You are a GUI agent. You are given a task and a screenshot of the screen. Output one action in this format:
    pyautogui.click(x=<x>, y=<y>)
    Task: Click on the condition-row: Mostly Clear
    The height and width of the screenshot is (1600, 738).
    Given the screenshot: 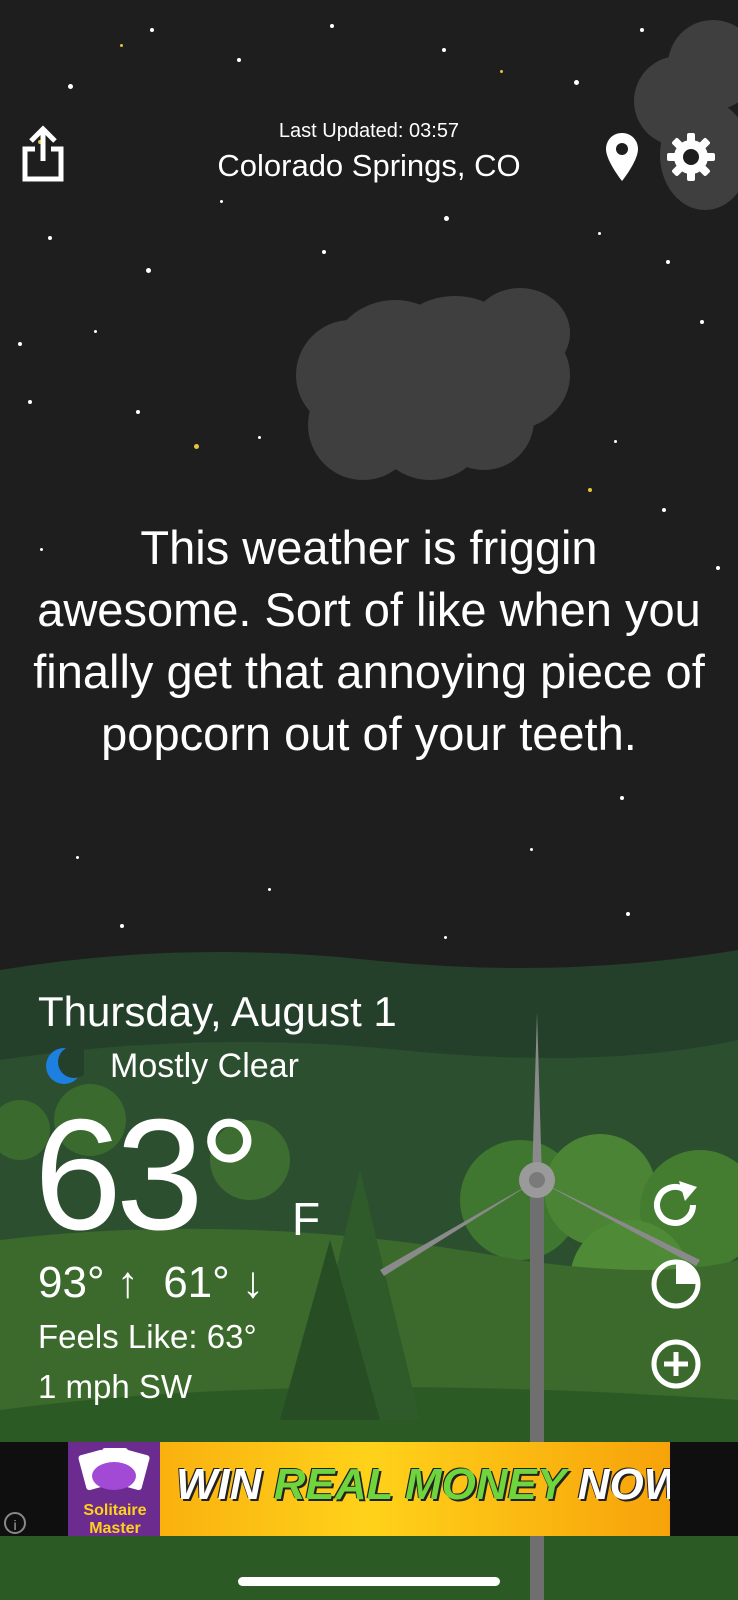 What is the action you would take?
    pyautogui.click(x=171, y=1066)
    